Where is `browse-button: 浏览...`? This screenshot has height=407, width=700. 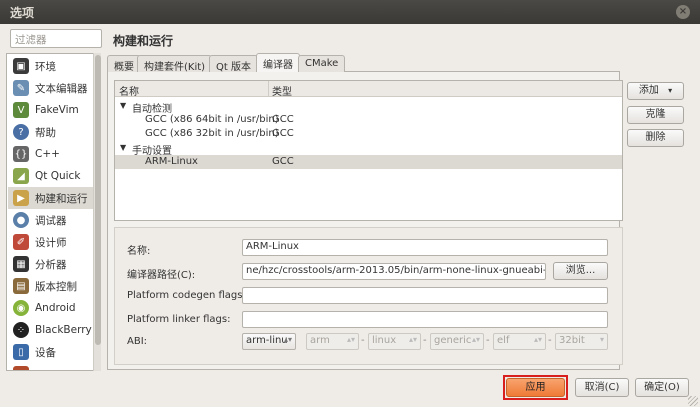
browse-button: 浏览... is located at coordinates (580, 271).